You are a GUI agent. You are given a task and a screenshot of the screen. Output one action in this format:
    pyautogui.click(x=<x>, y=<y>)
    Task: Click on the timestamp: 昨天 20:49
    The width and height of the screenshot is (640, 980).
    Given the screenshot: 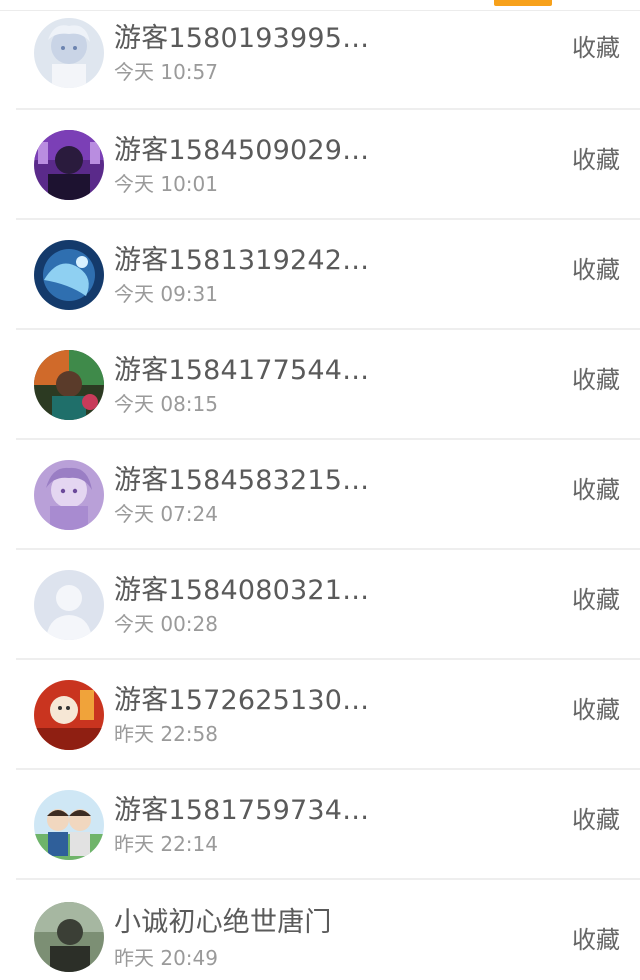 What is the action you would take?
    pyautogui.click(x=166, y=958)
    